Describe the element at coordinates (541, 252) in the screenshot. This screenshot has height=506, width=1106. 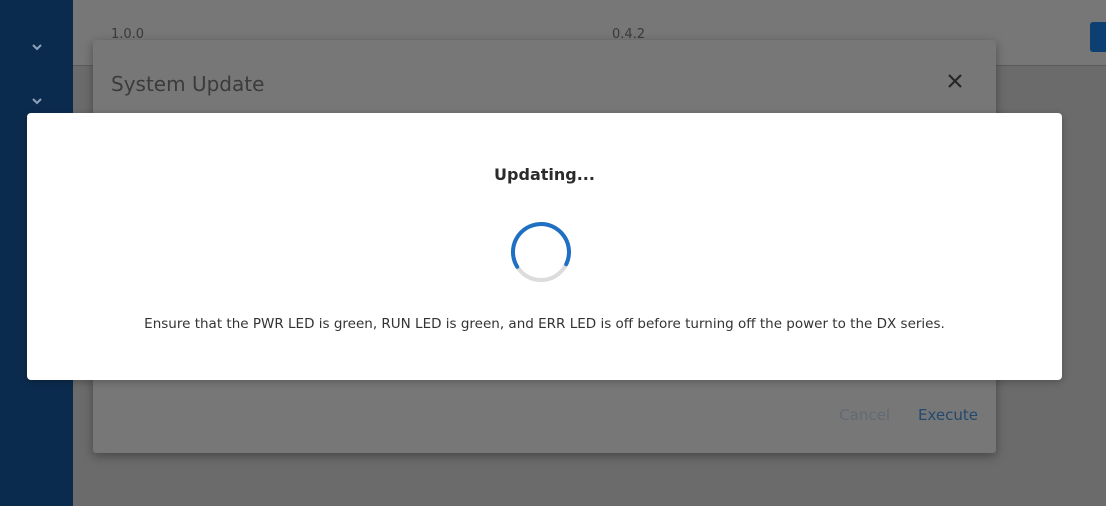
I see `loading-spinner-icon` at that location.